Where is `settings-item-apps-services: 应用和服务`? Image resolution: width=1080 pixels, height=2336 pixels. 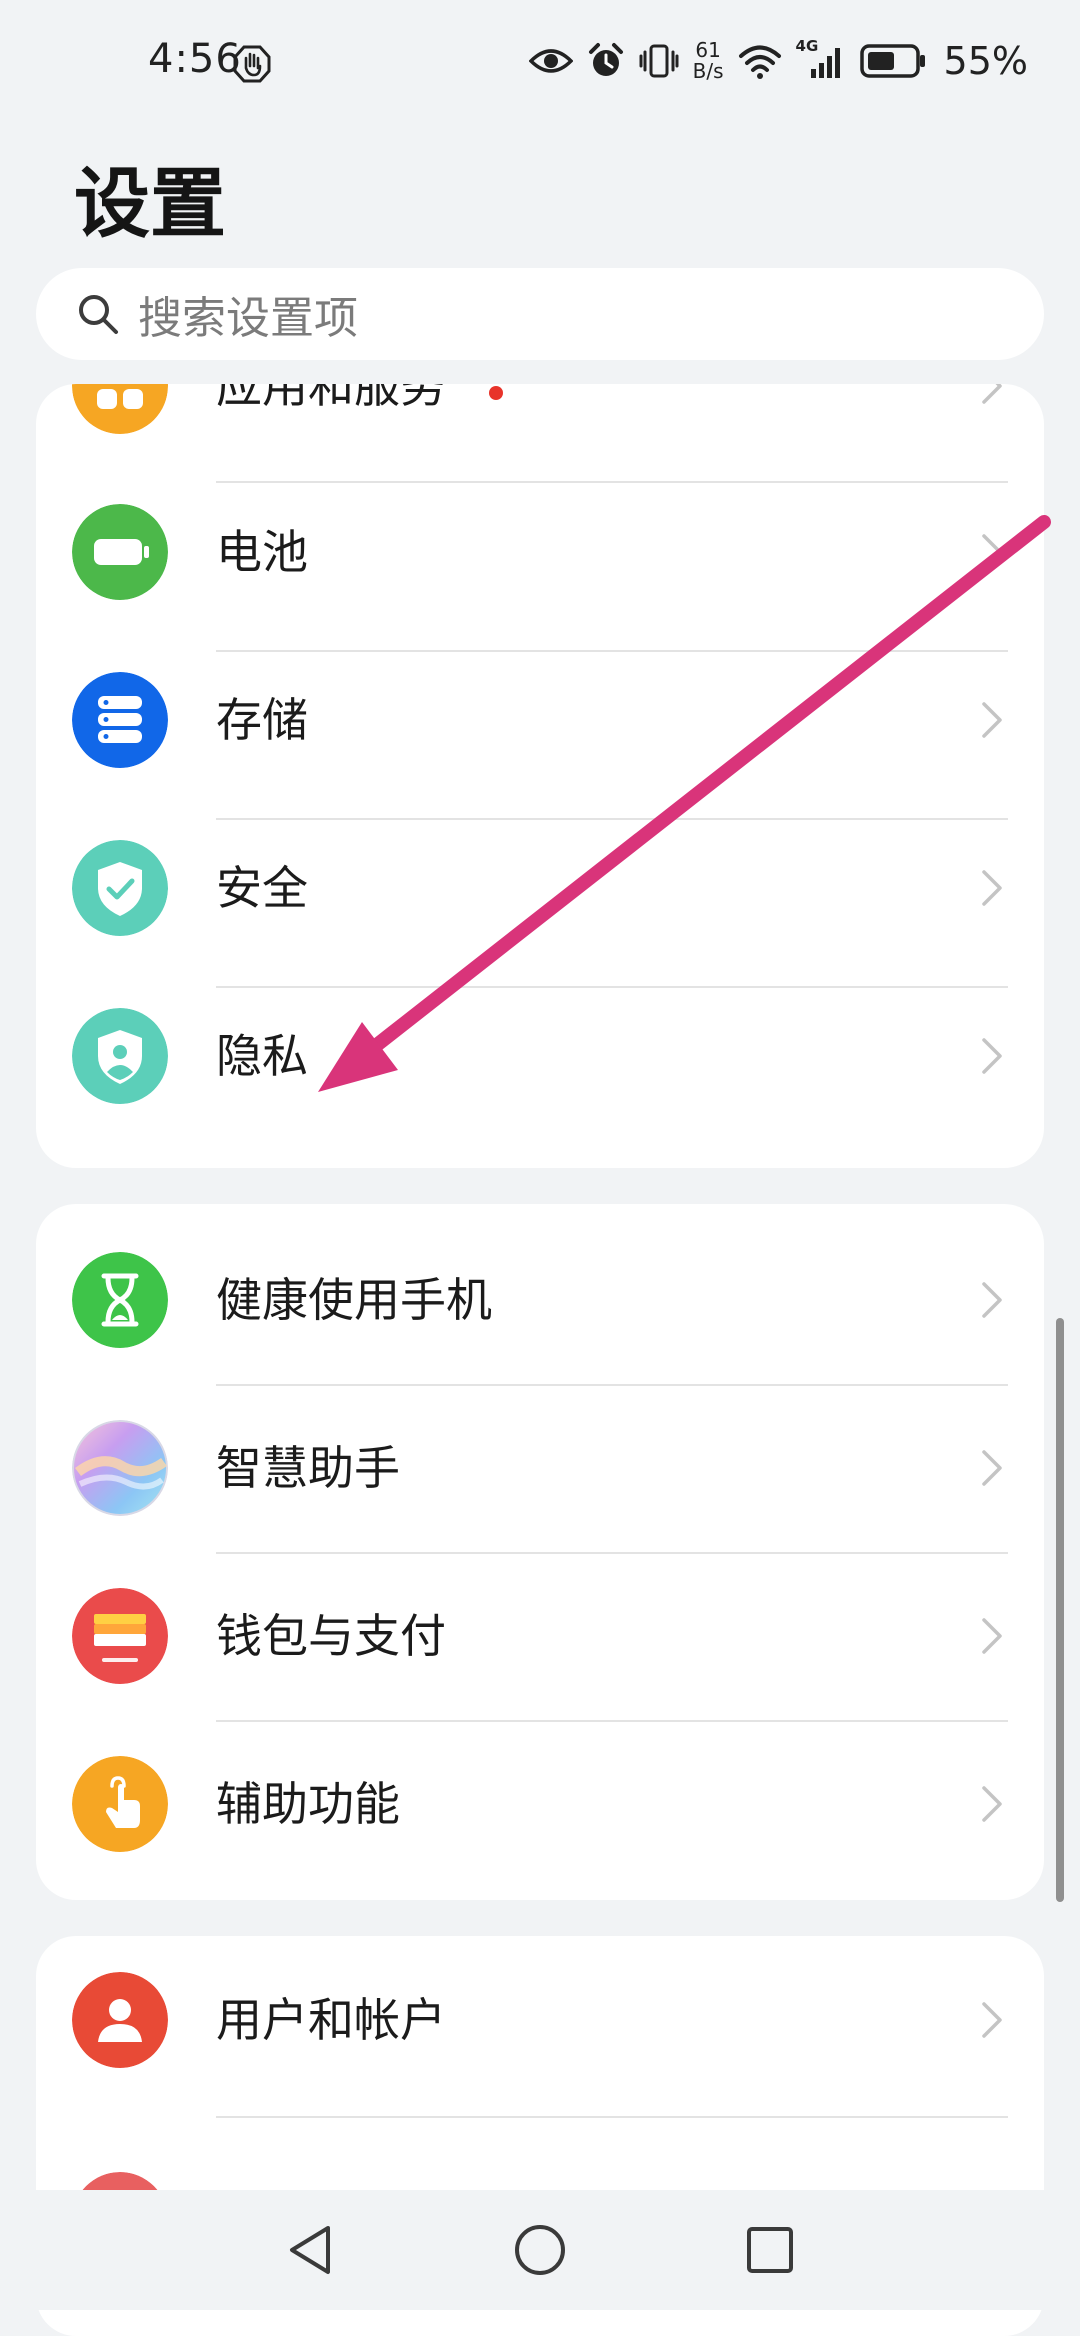
settings-item-apps-services: 应用和服务 is located at coordinates (540, 427).